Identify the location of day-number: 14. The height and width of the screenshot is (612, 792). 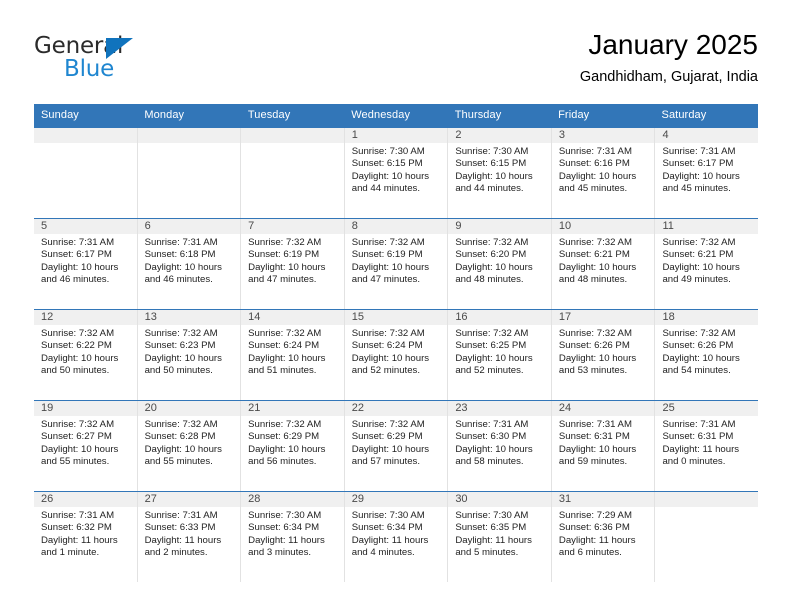
(292, 317).